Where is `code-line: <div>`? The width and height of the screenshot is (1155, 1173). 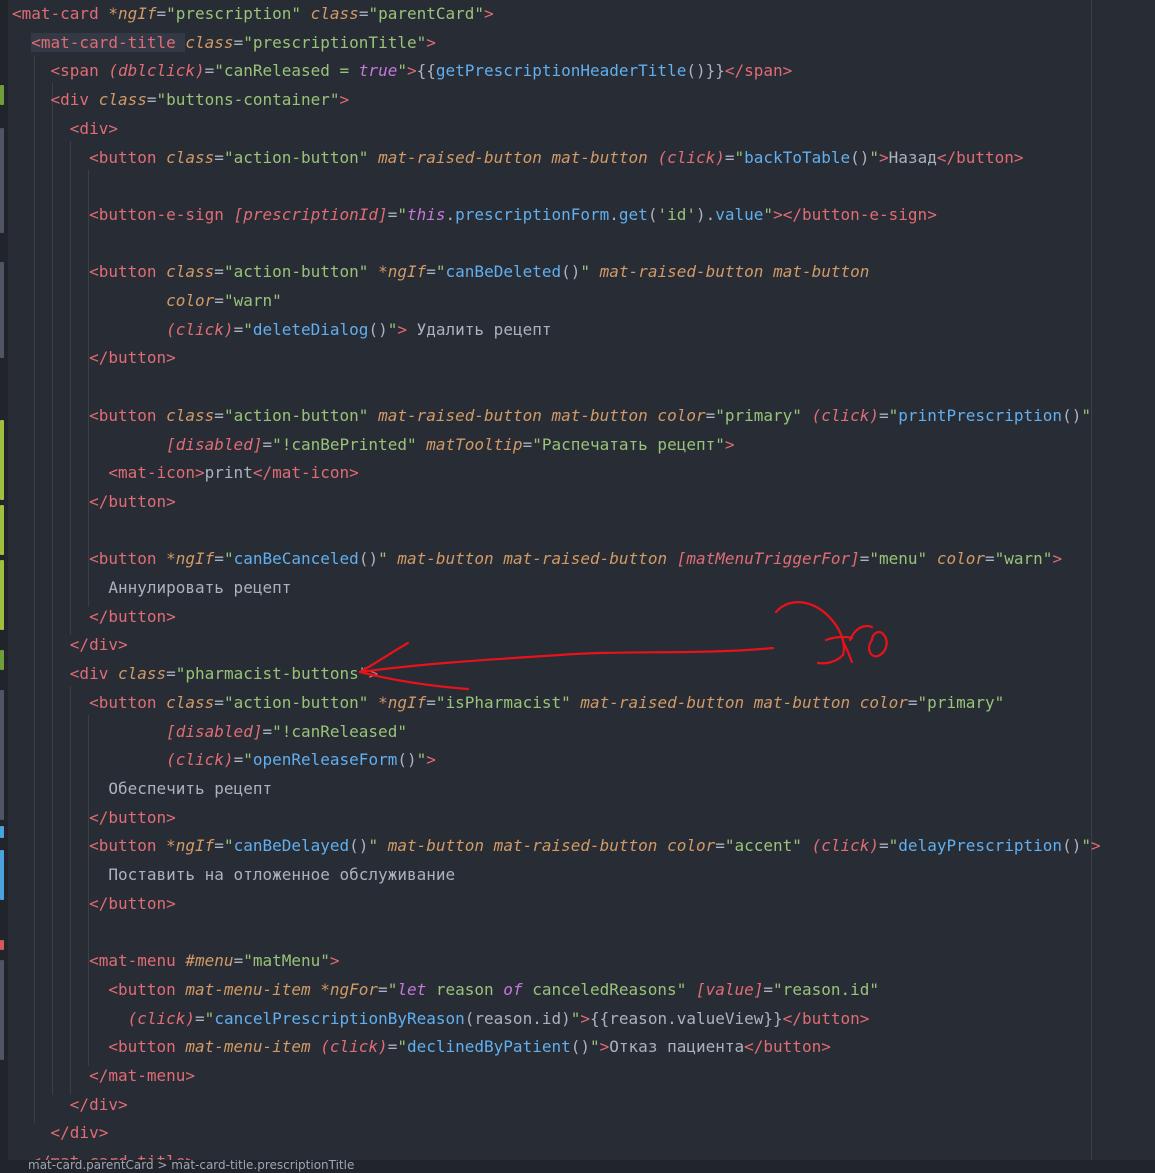
code-line: <div> is located at coordinates (65, 129).